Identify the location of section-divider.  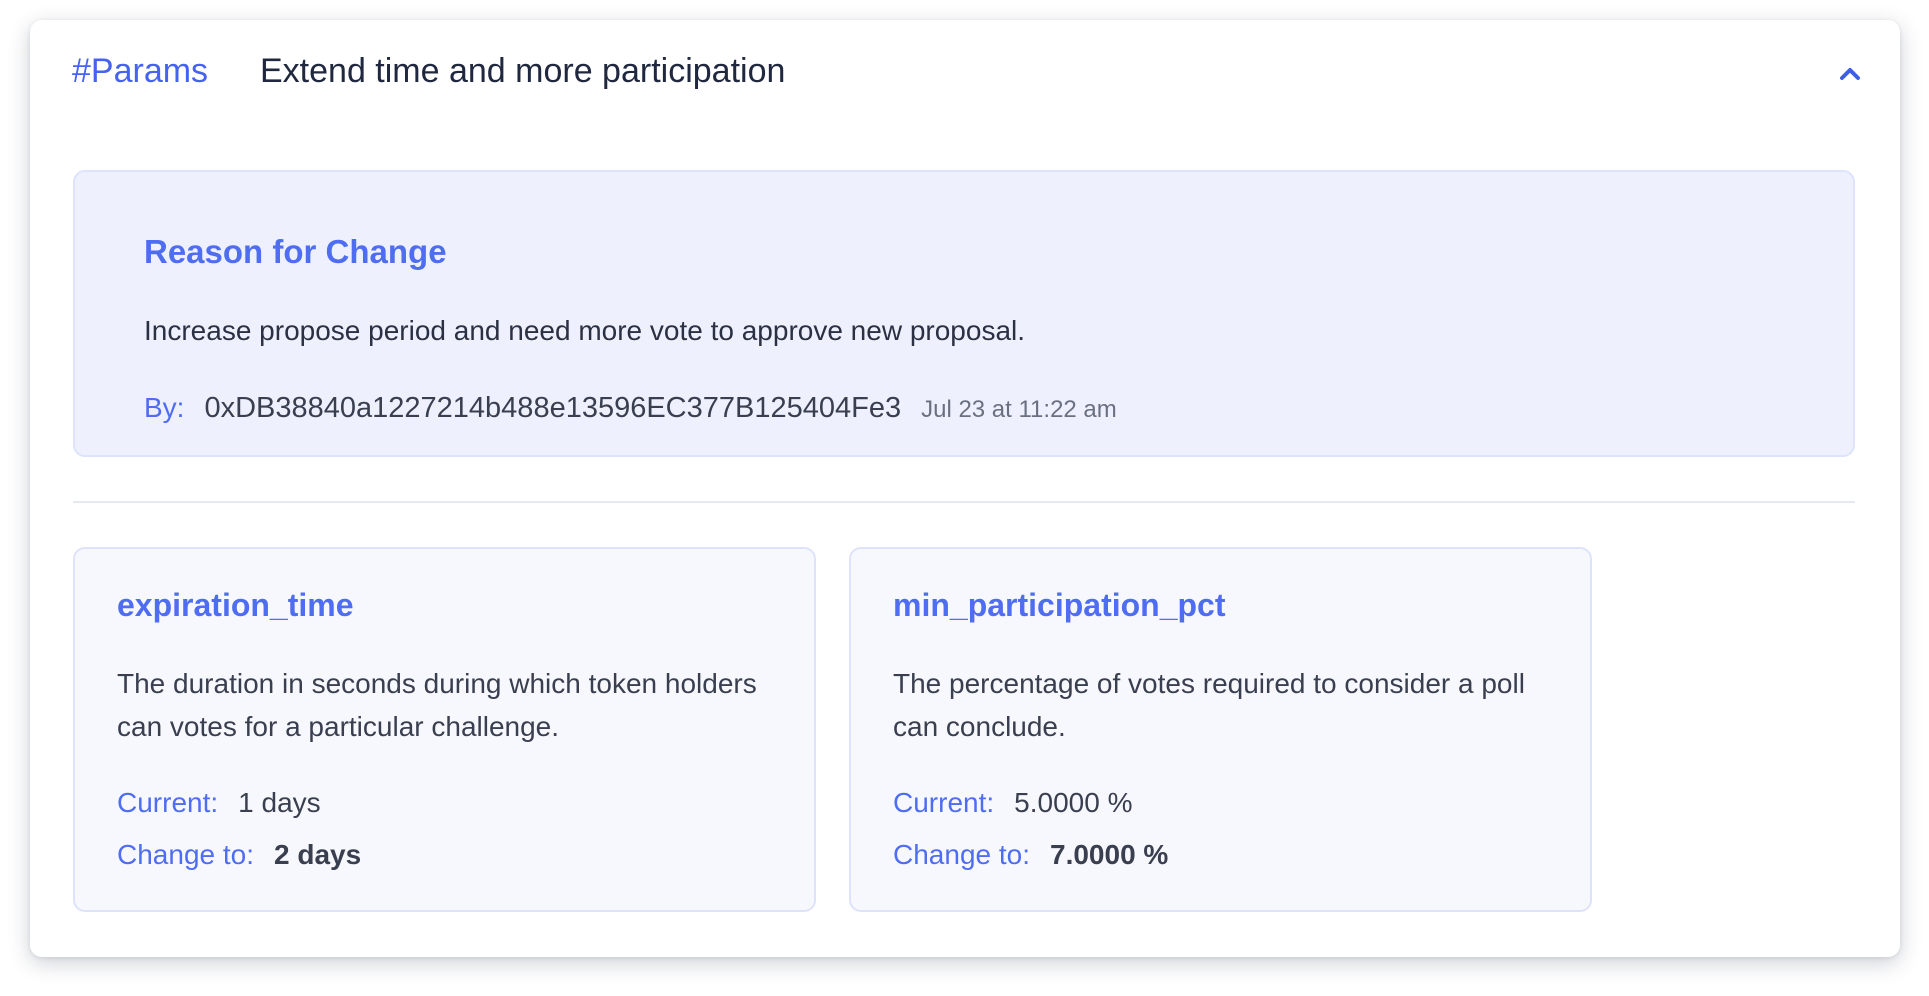
(964, 502).